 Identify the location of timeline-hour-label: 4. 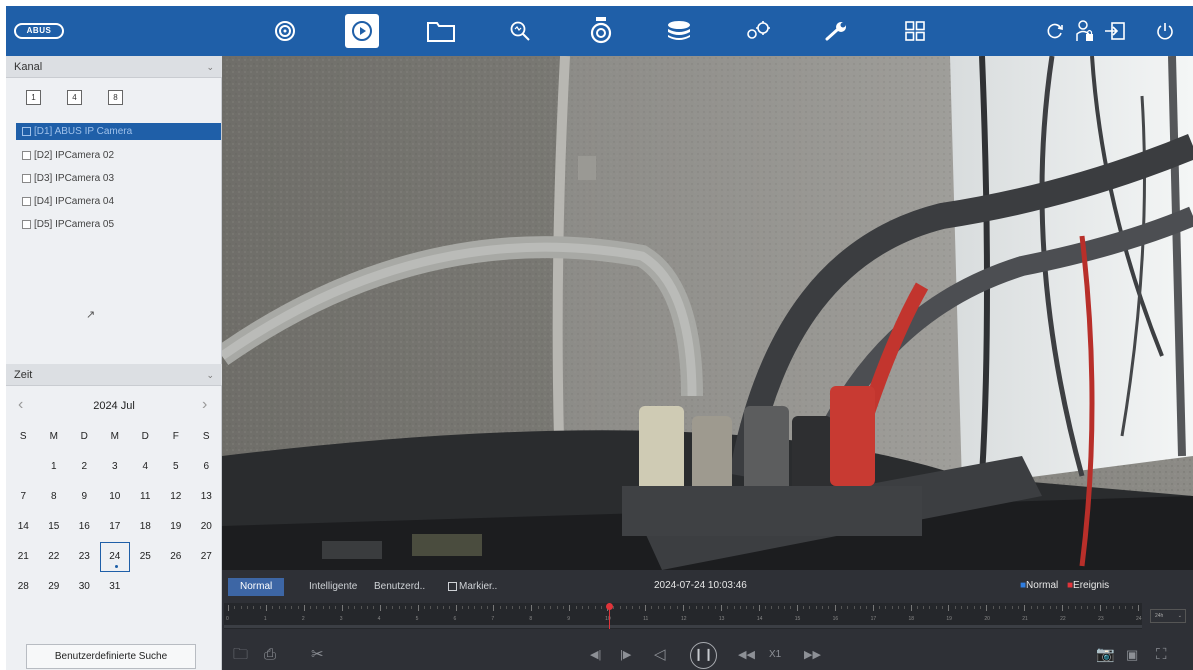
(379, 619).